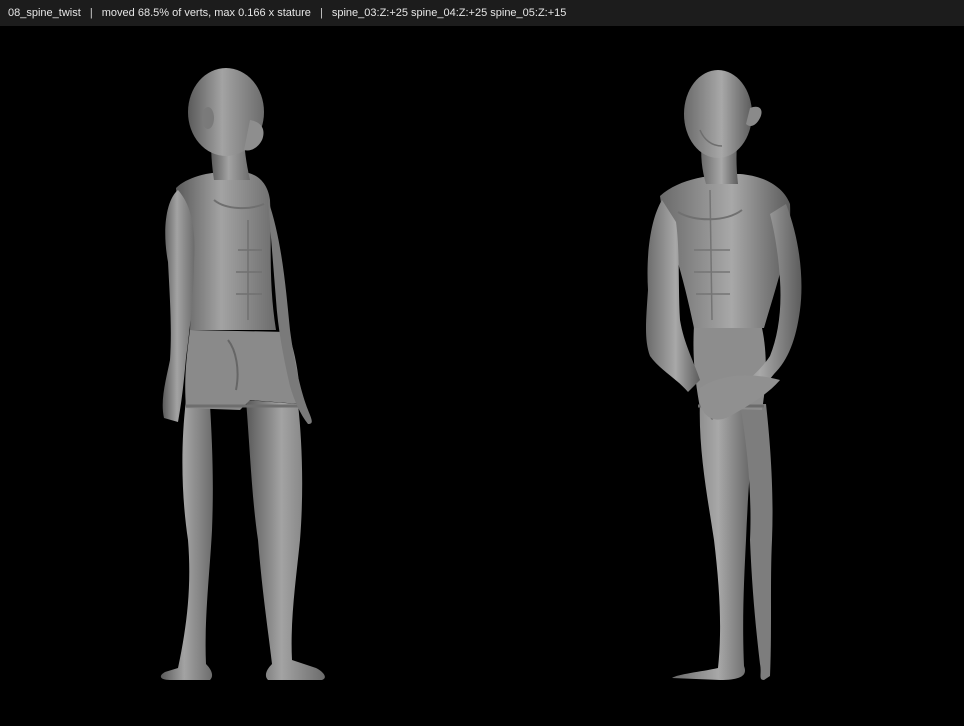 The image size is (964, 726). What do you see at coordinates (242, 374) in the screenshot?
I see `character-mesh-left` at bounding box center [242, 374].